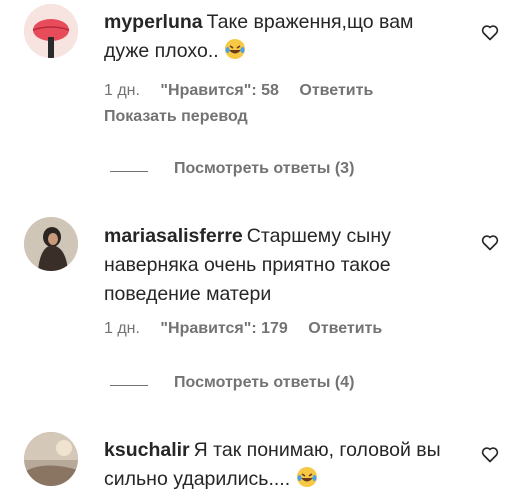 Image resolution: width=516 pixels, height=497 pixels. Describe the element at coordinates (264, 168) in the screenshot. I see `view-replies-label: Посмотреть ответы (3)` at that location.